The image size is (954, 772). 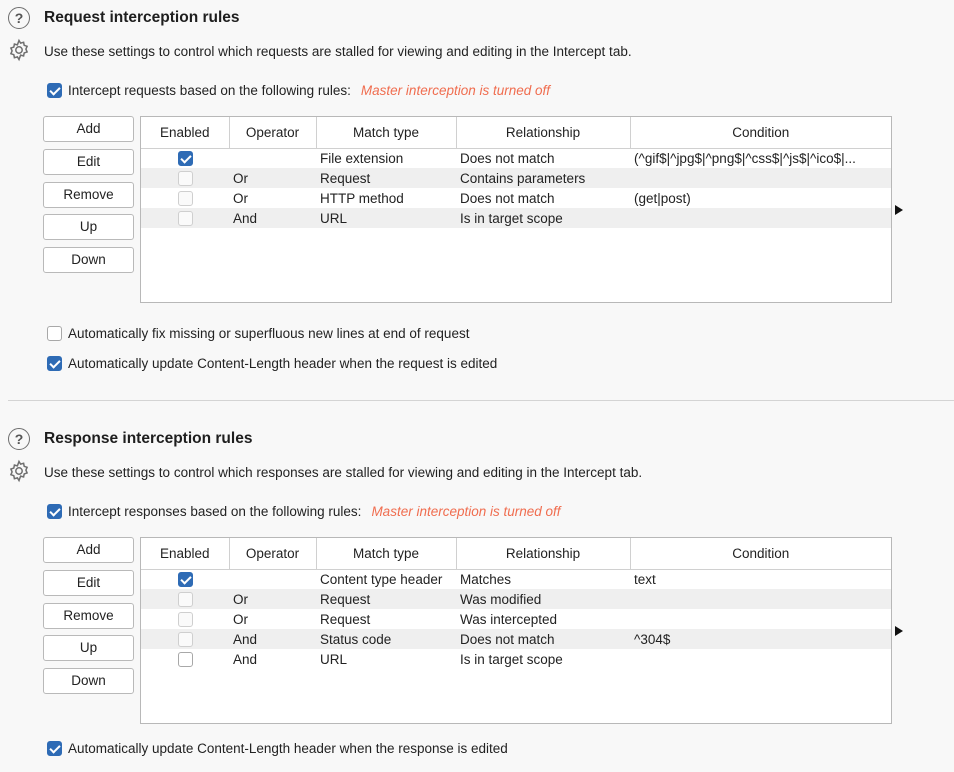 I want to click on condition-cell: (get|post), so click(x=662, y=198).